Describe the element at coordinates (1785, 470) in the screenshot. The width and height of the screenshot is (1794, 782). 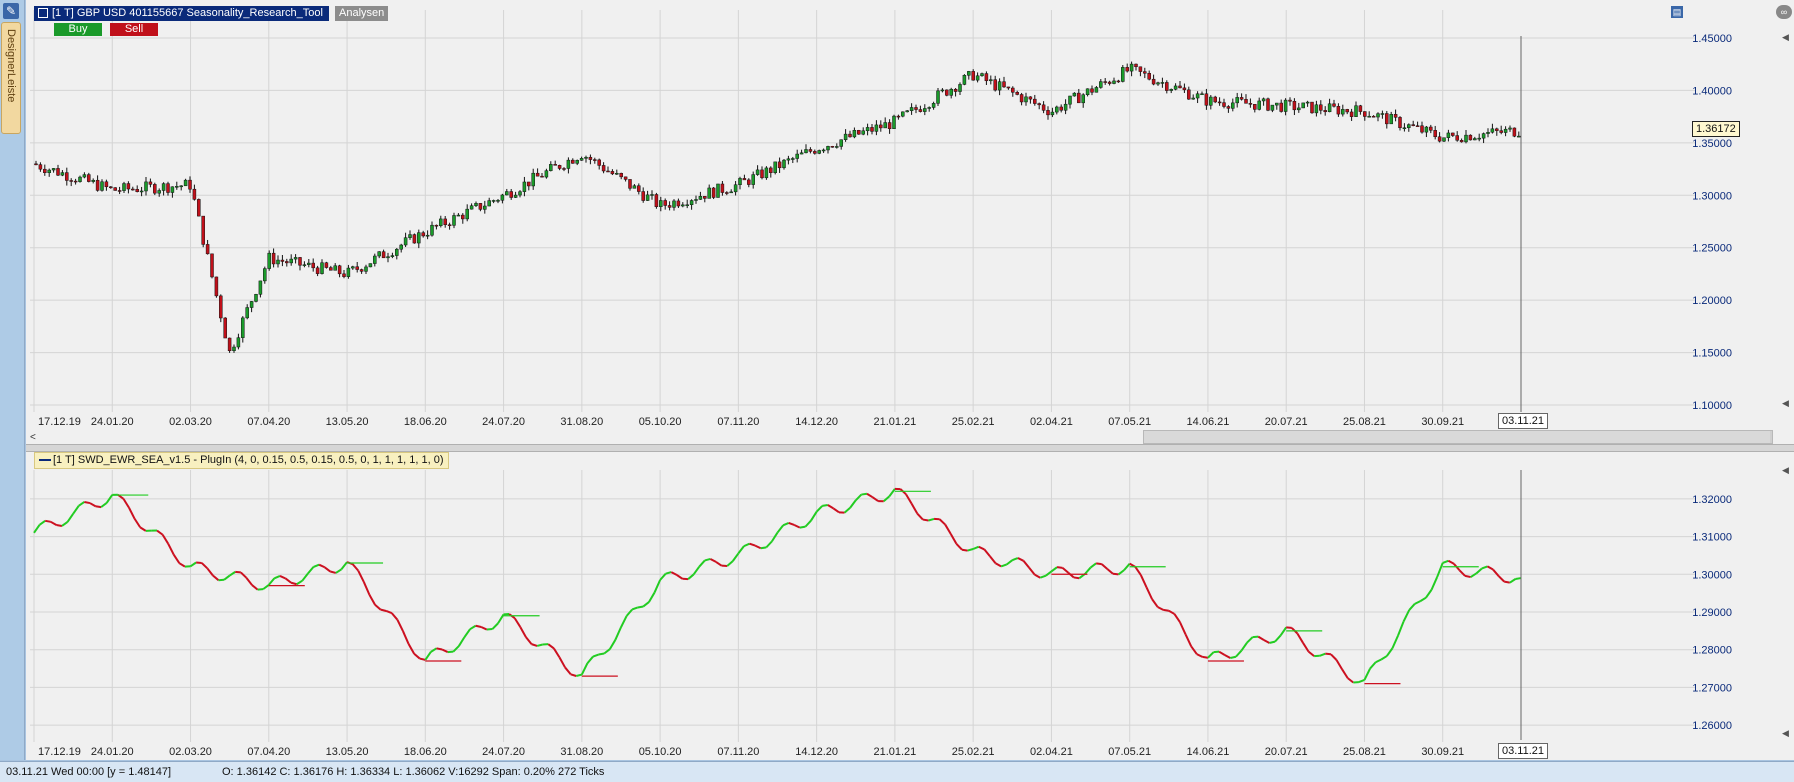
I see `indicator-collapse-icon: ◀` at that location.